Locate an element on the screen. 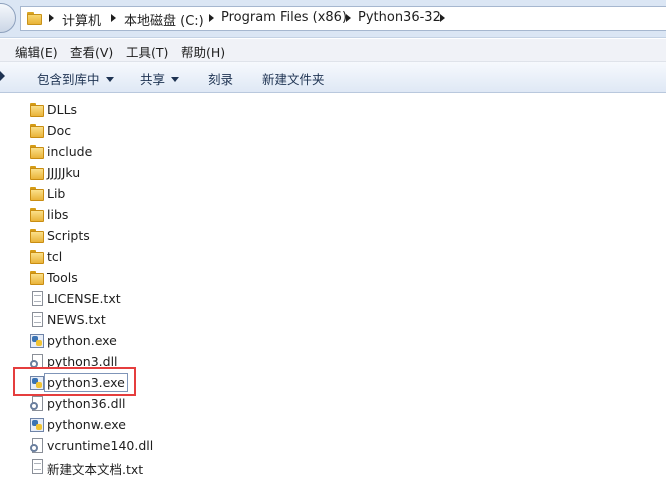 Image resolution: width=666 pixels, height=487 pixels. include-in-library-button: 包含到库中 is located at coordinates (75, 78).